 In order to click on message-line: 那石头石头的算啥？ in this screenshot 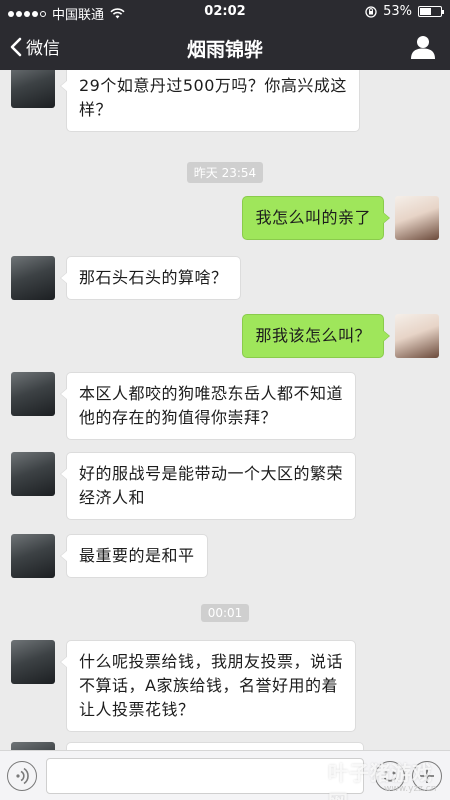, I will do `click(153, 277)`.